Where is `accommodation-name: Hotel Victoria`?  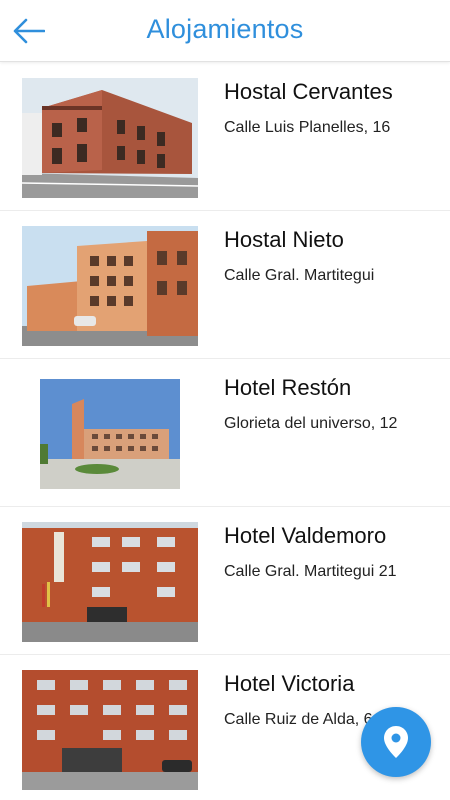
accommodation-name: Hotel Victoria is located at coordinates (289, 683).